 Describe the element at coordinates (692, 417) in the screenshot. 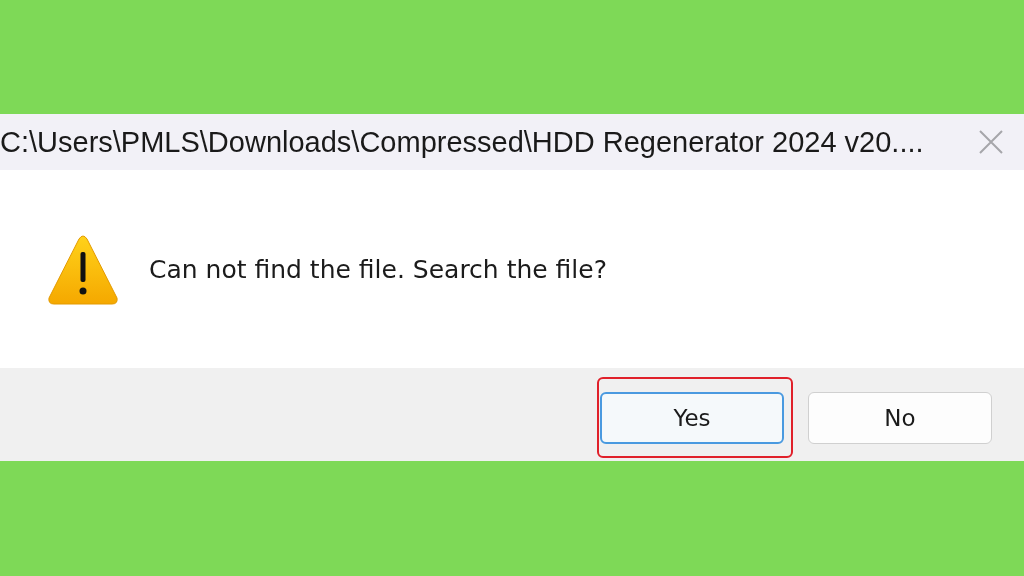

I see `yes-button: Yes` at that location.